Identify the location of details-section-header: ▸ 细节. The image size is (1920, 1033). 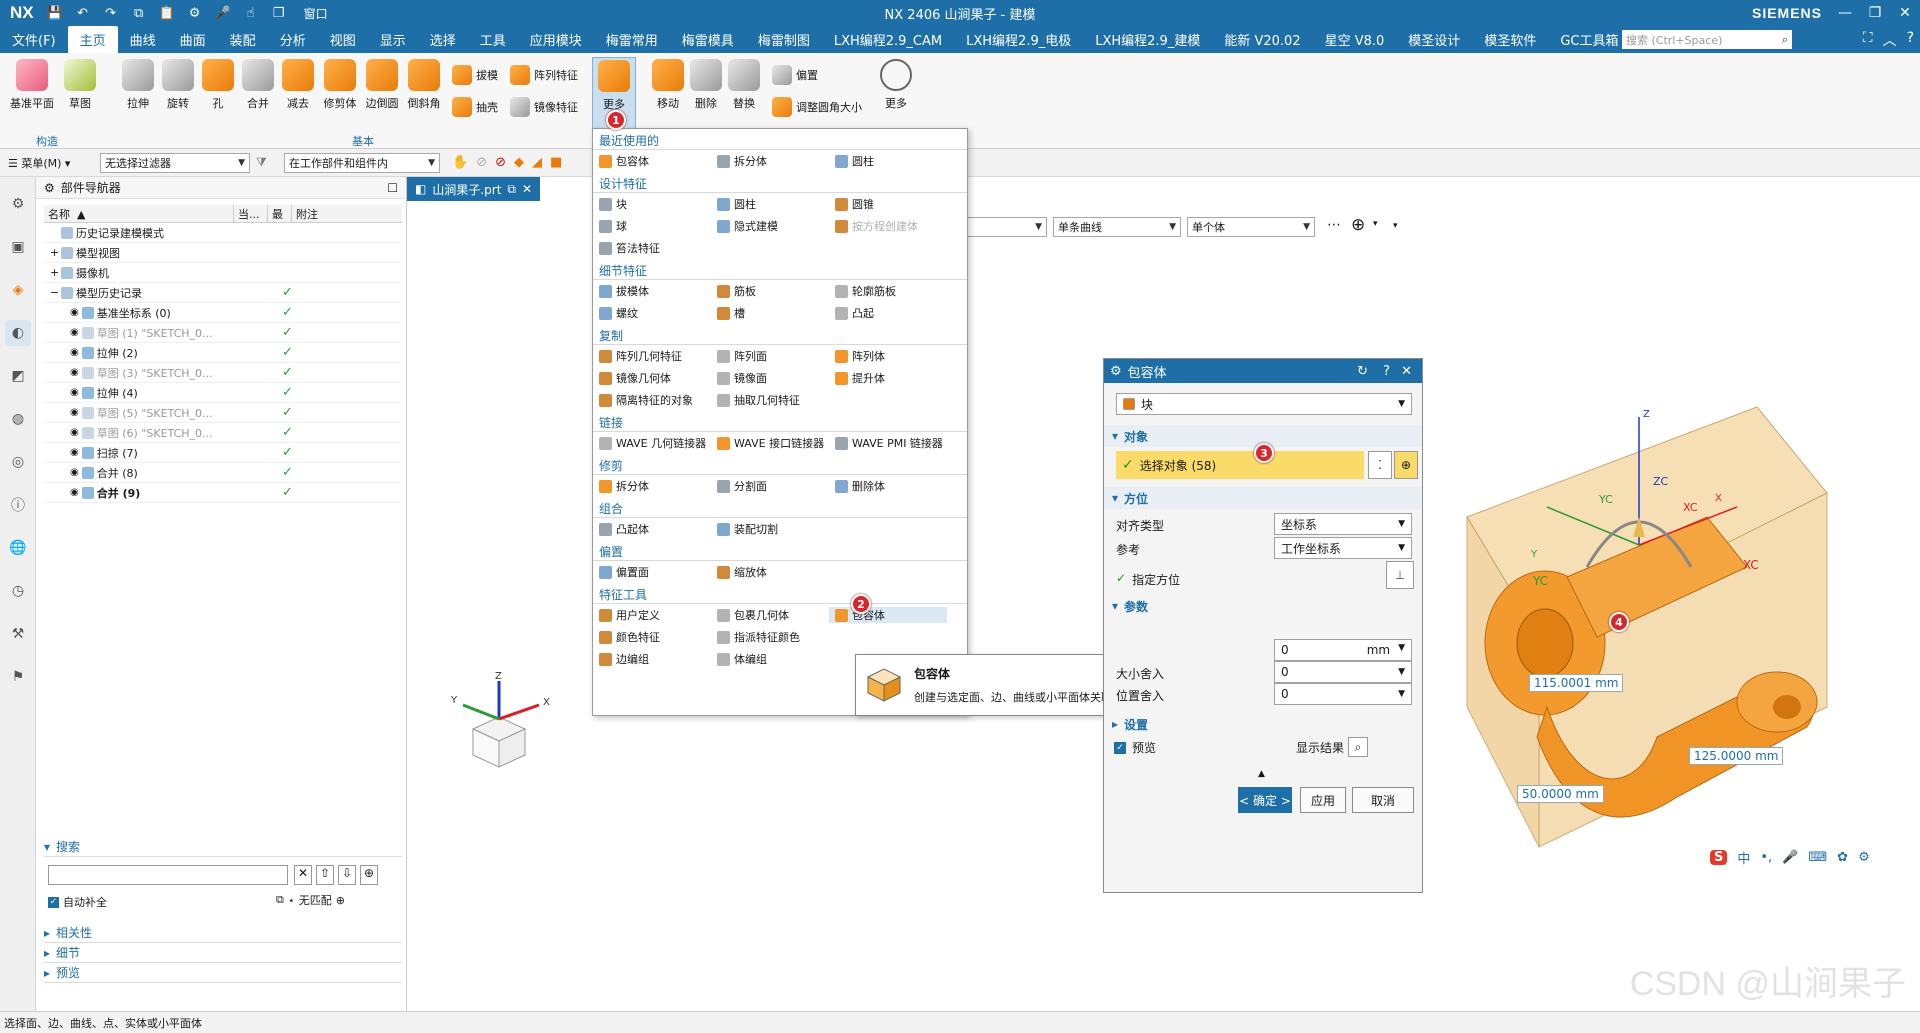
(223, 953).